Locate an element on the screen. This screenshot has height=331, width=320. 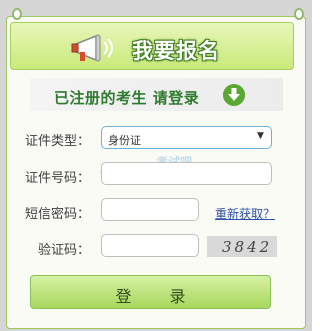
clip-right-icon is located at coordinates (299, 14).